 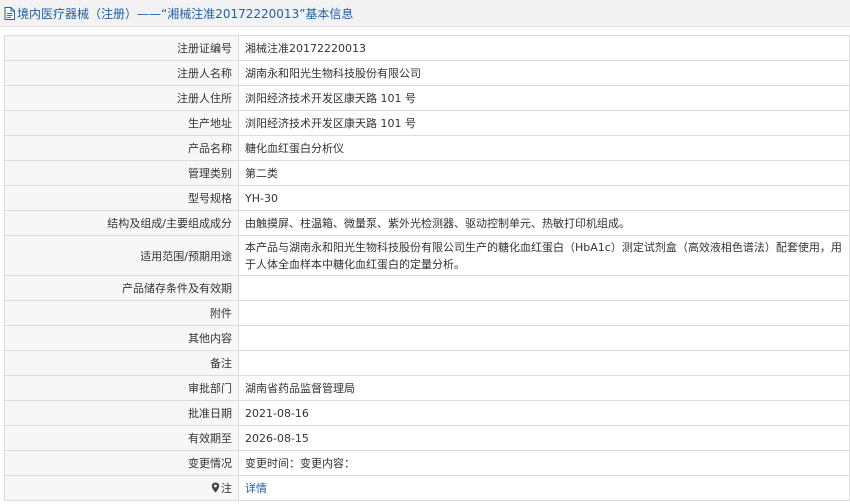 What do you see at coordinates (121, 48) in the screenshot?
I see `row-label: 注册证编号` at bounding box center [121, 48].